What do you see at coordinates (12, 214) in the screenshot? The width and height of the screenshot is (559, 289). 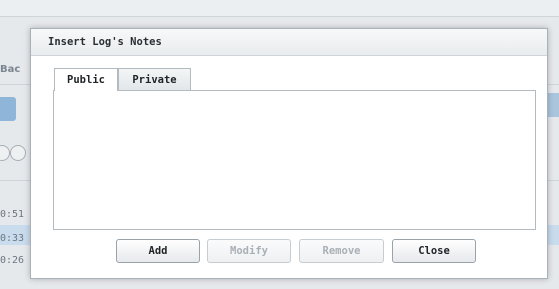 I see `background-row-time: 0:51` at bounding box center [12, 214].